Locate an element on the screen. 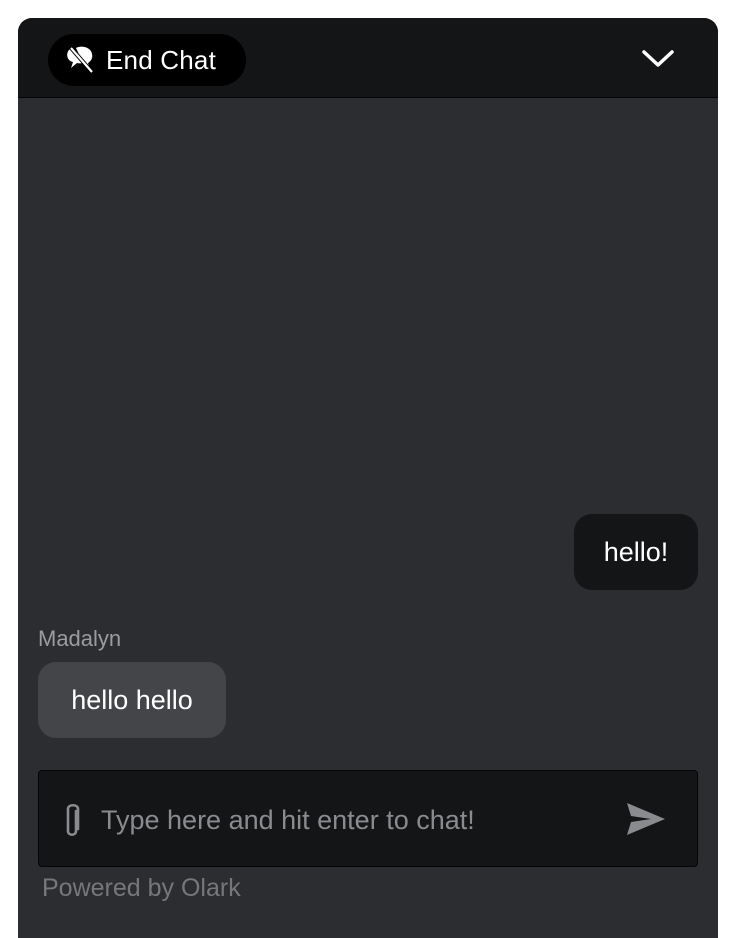 This screenshot has height=938, width=742. end-chat-button: End Chat is located at coordinates (147, 60).